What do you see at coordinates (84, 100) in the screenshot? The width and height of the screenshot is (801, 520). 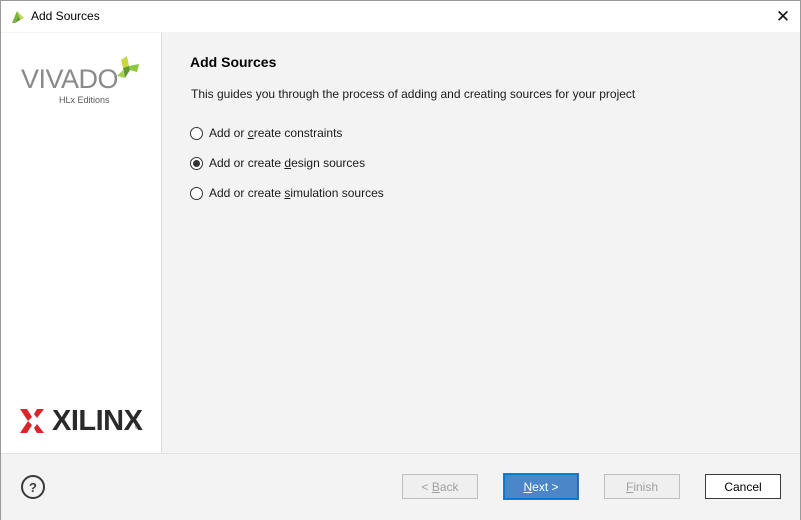 I see `hlx-editions-label: HLx Editions` at bounding box center [84, 100].